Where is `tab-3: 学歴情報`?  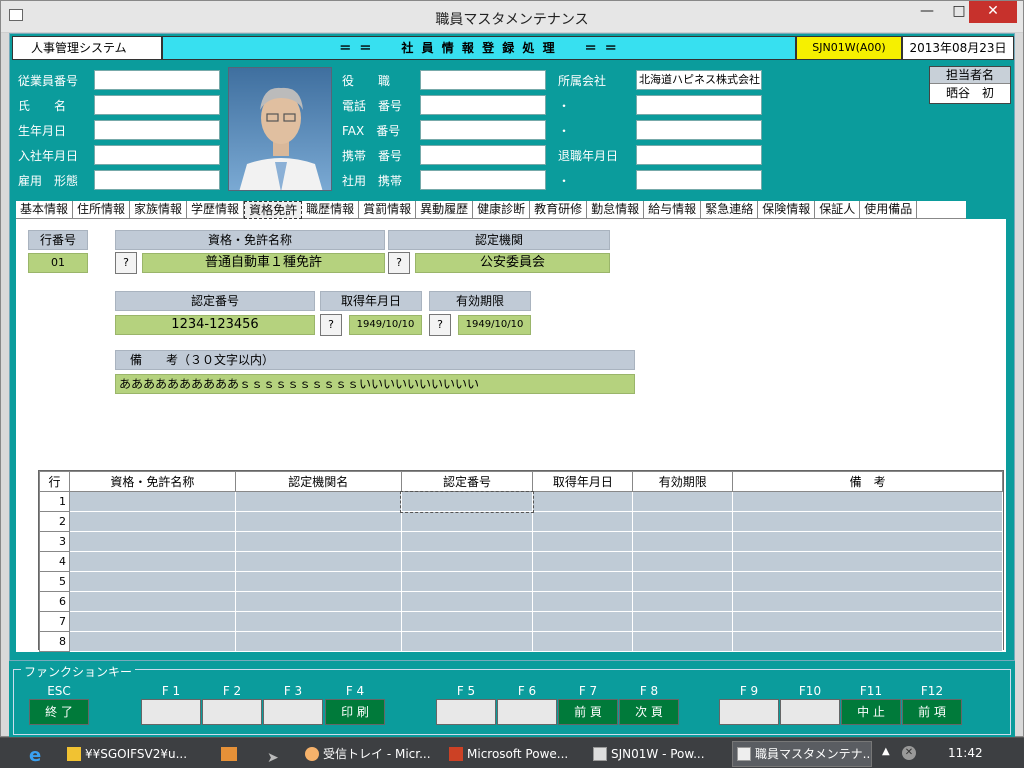 tab-3: 学歴情報 is located at coordinates (216, 210).